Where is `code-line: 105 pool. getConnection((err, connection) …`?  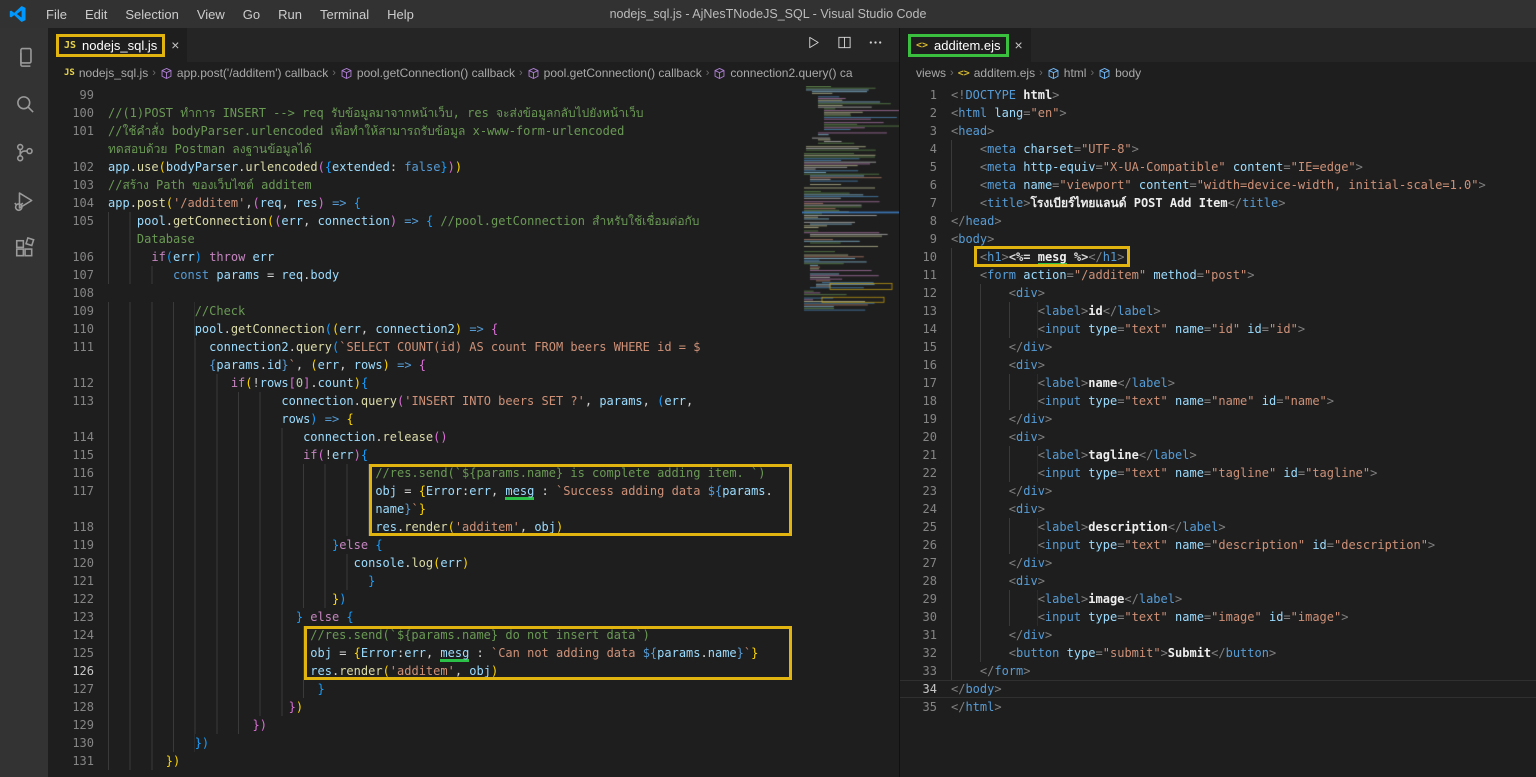
code-line: 105 pool. getConnection((err, connection) … is located at coordinates (425, 221).